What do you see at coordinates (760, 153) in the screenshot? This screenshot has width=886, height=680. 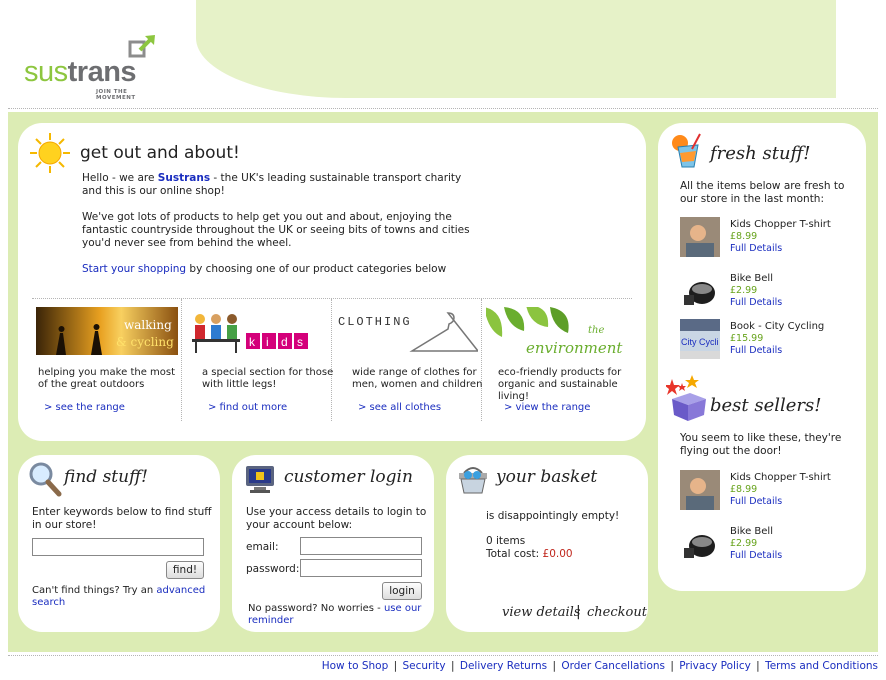 I see `fresh-stuff-title: fresh stuff!` at bounding box center [760, 153].